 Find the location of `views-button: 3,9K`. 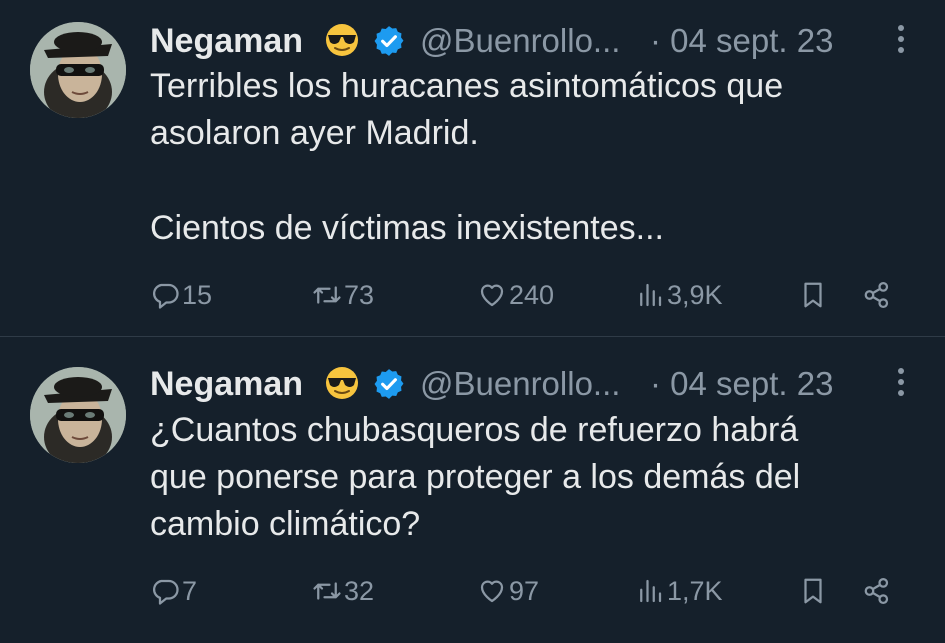

views-button: 3,9K is located at coordinates (679, 295).